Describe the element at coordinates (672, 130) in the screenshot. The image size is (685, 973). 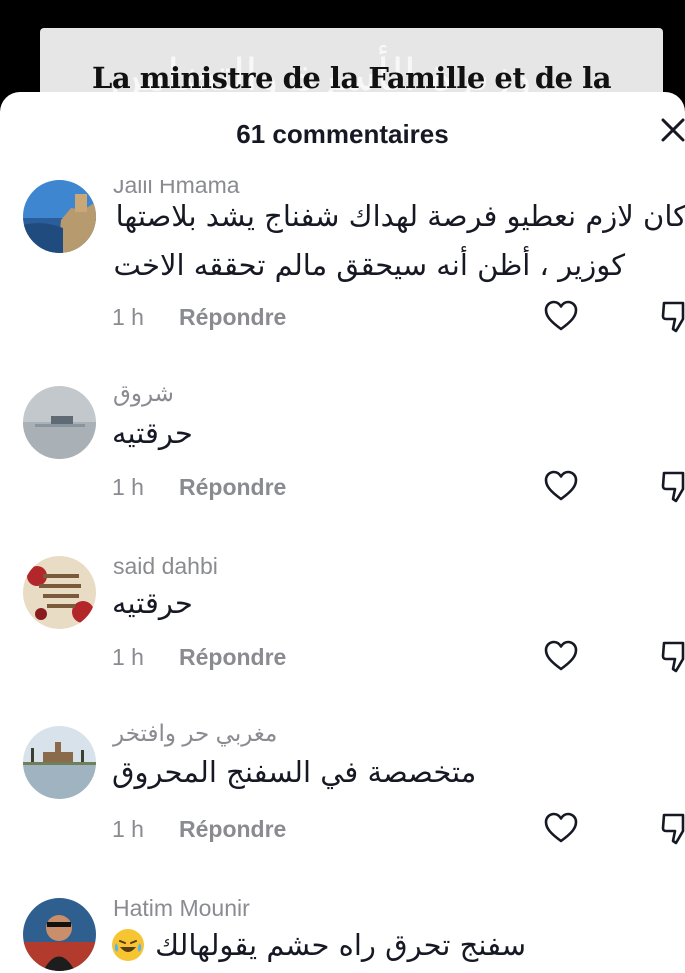
I see `close-icon` at that location.